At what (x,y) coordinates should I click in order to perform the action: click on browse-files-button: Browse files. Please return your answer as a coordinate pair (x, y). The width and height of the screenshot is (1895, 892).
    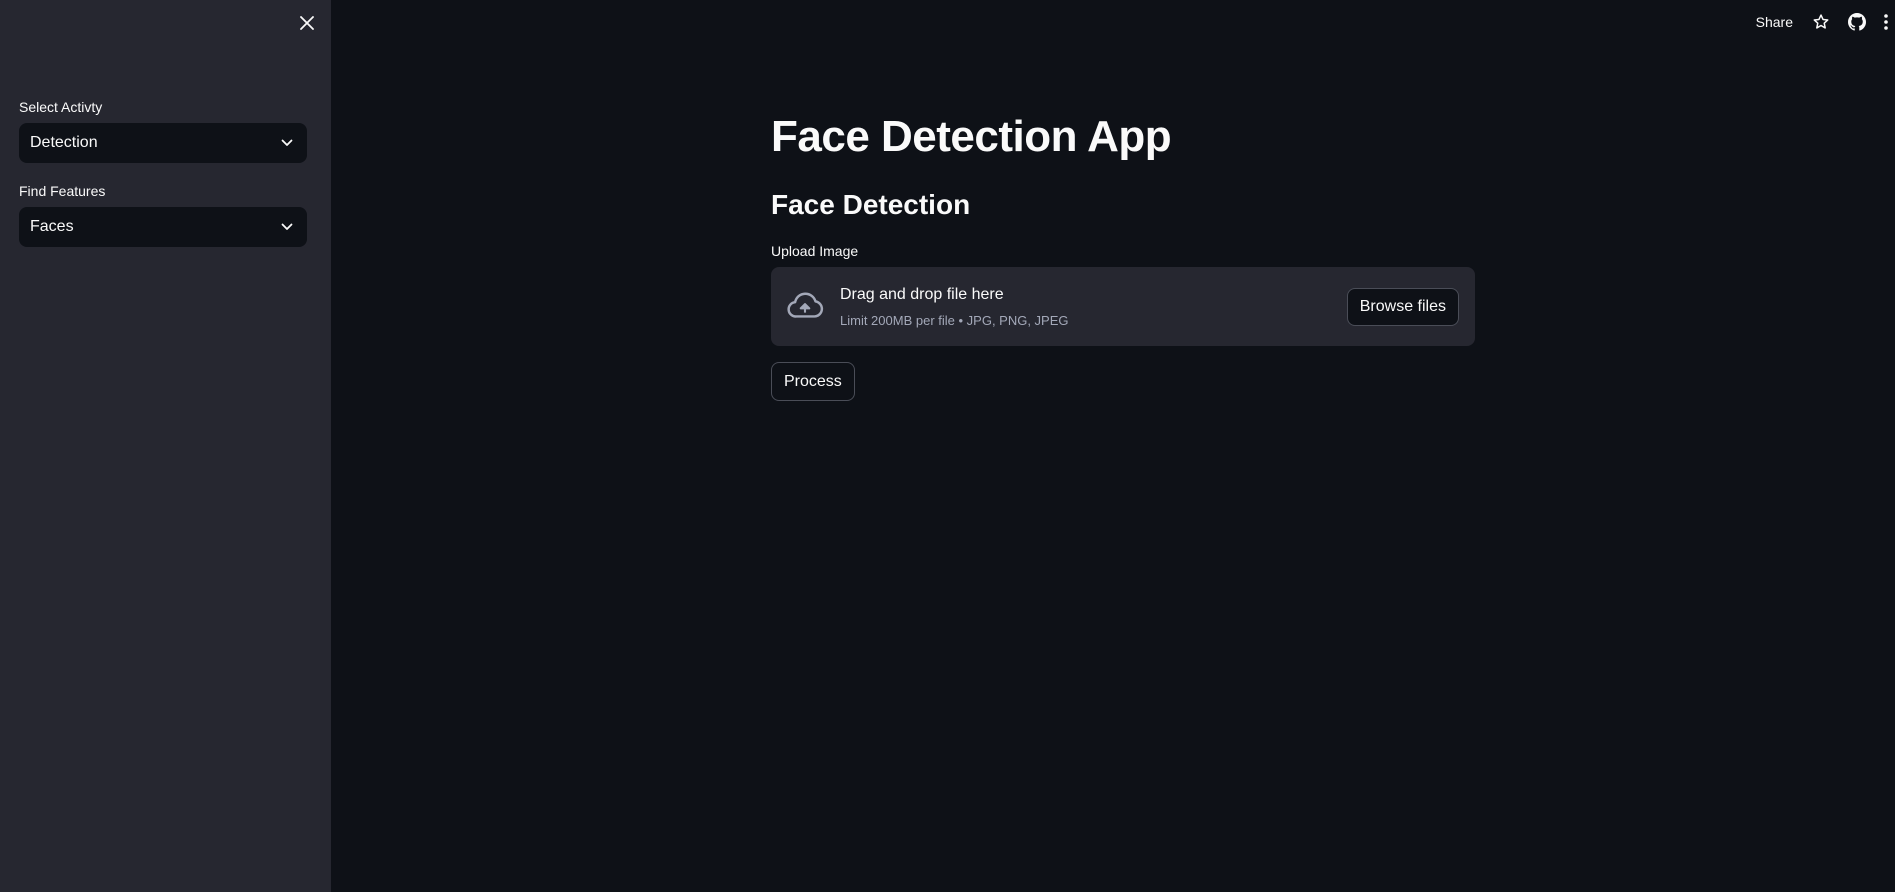
    Looking at the image, I should click on (1402, 307).